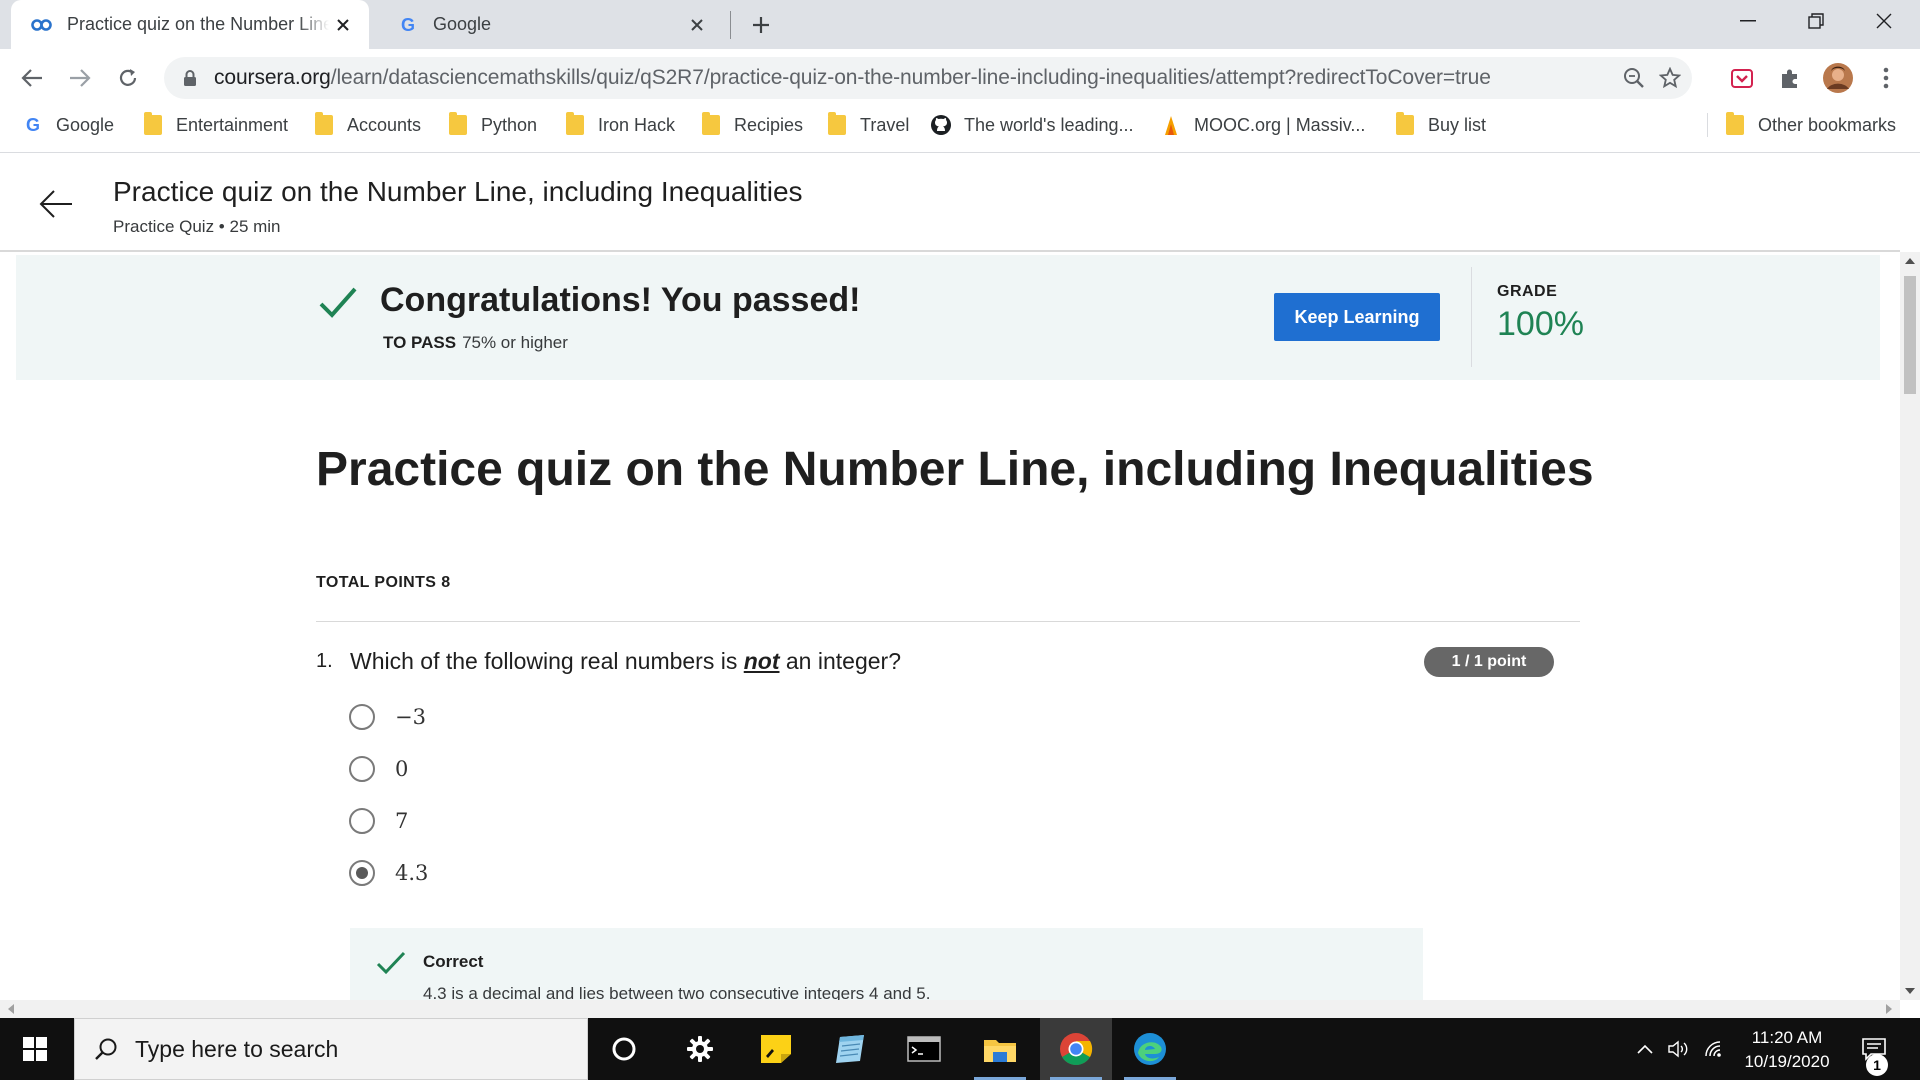  Describe the element at coordinates (620, 300) in the screenshot. I see `pass-heading: Congratulations! You passed!` at that location.